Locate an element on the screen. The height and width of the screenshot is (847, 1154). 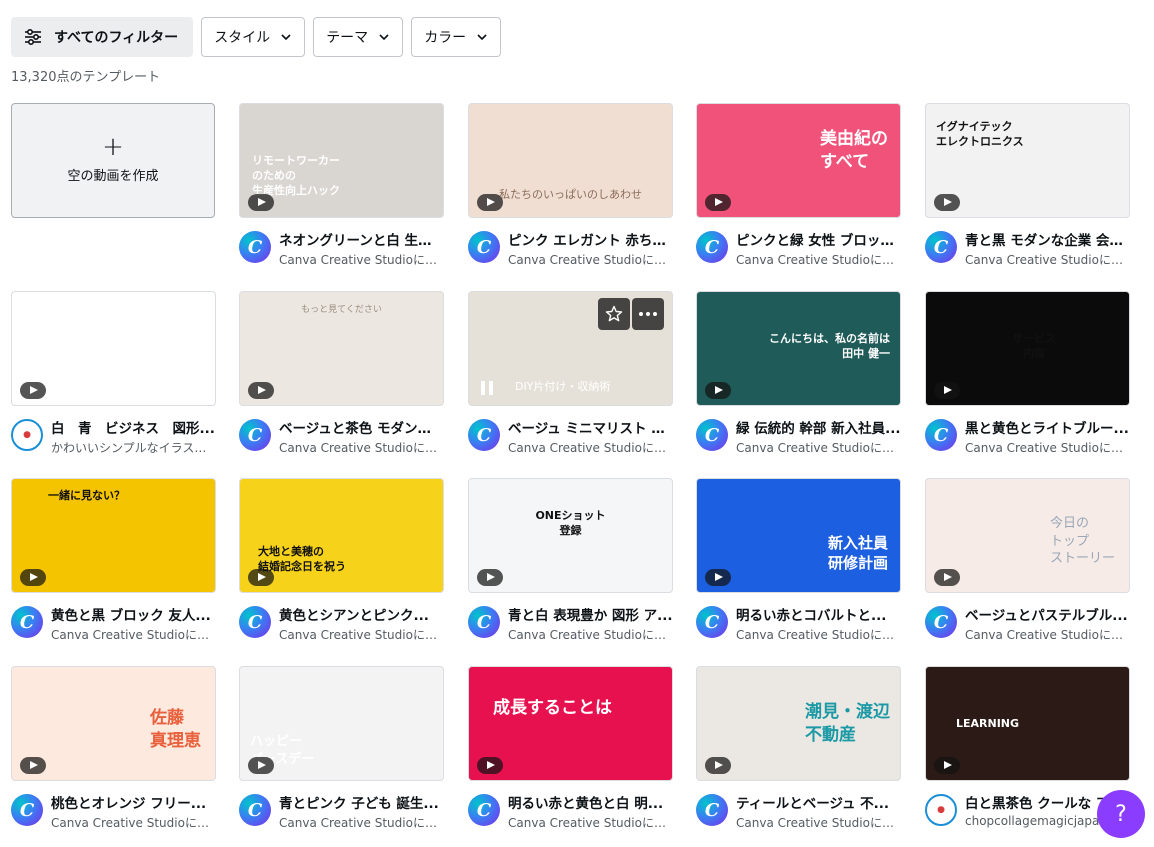
template-thumbnail: 美由紀の すべて is located at coordinates (798, 160).